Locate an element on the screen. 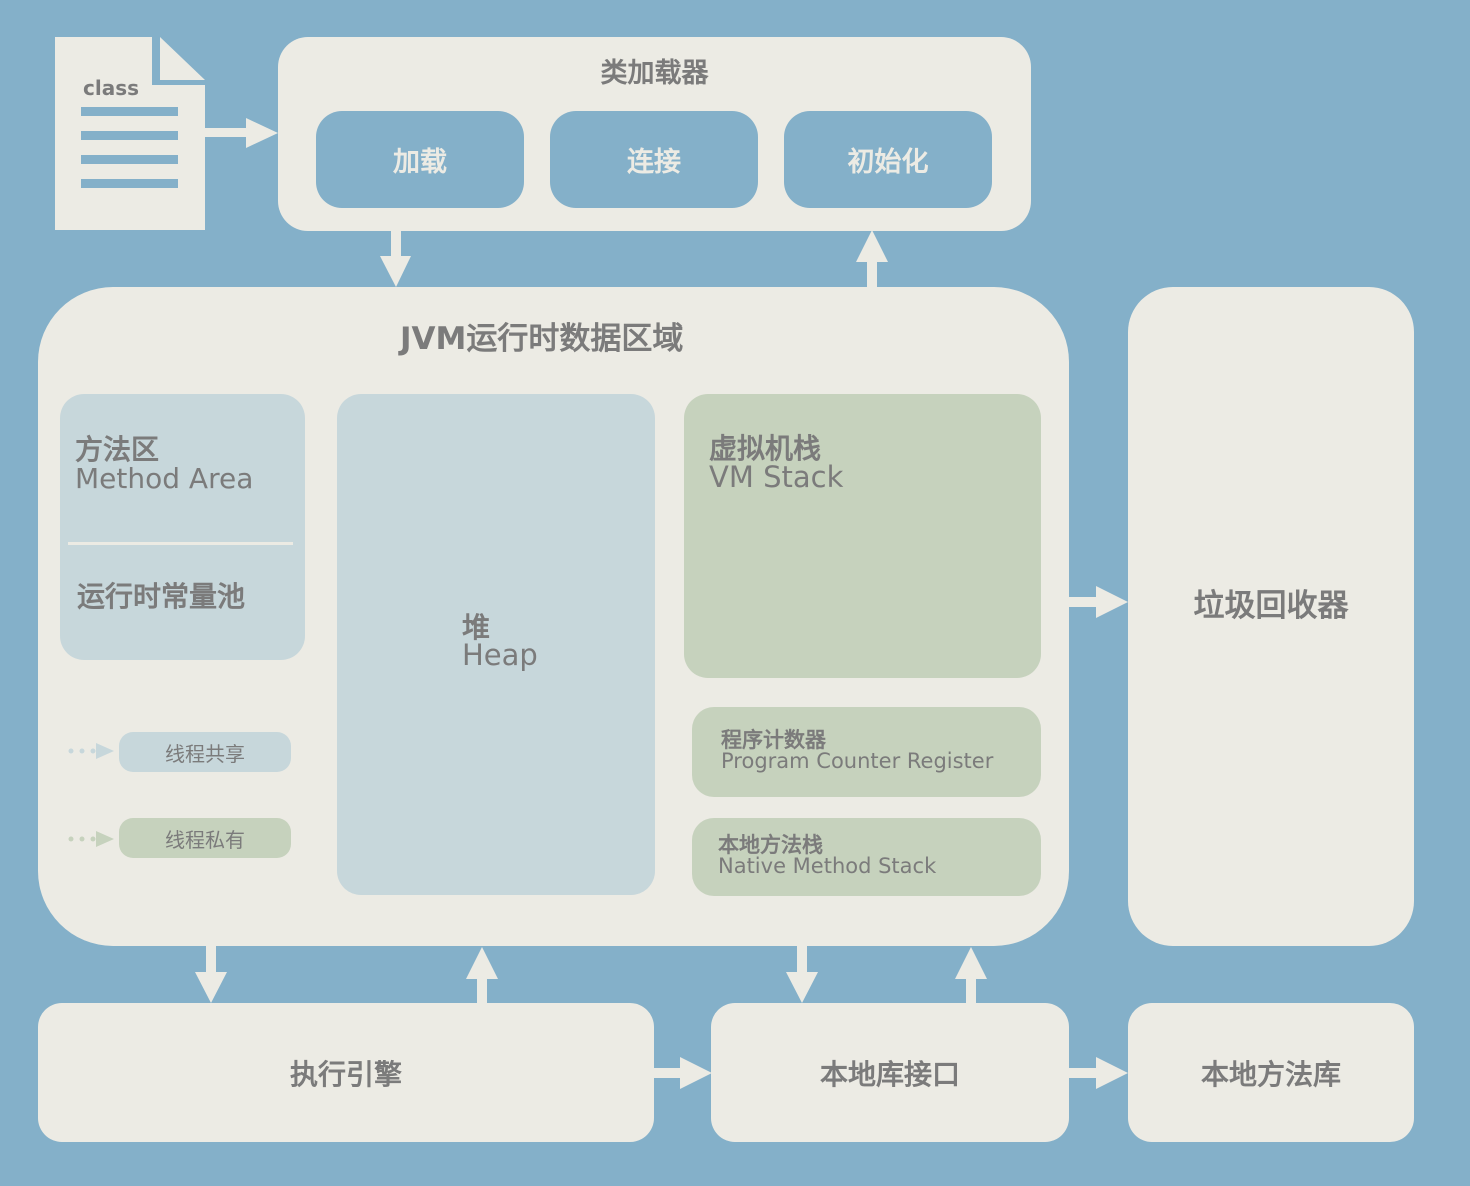 The width and height of the screenshot is (1470, 1186). native-library: 本地方法库 is located at coordinates (1271, 1072).